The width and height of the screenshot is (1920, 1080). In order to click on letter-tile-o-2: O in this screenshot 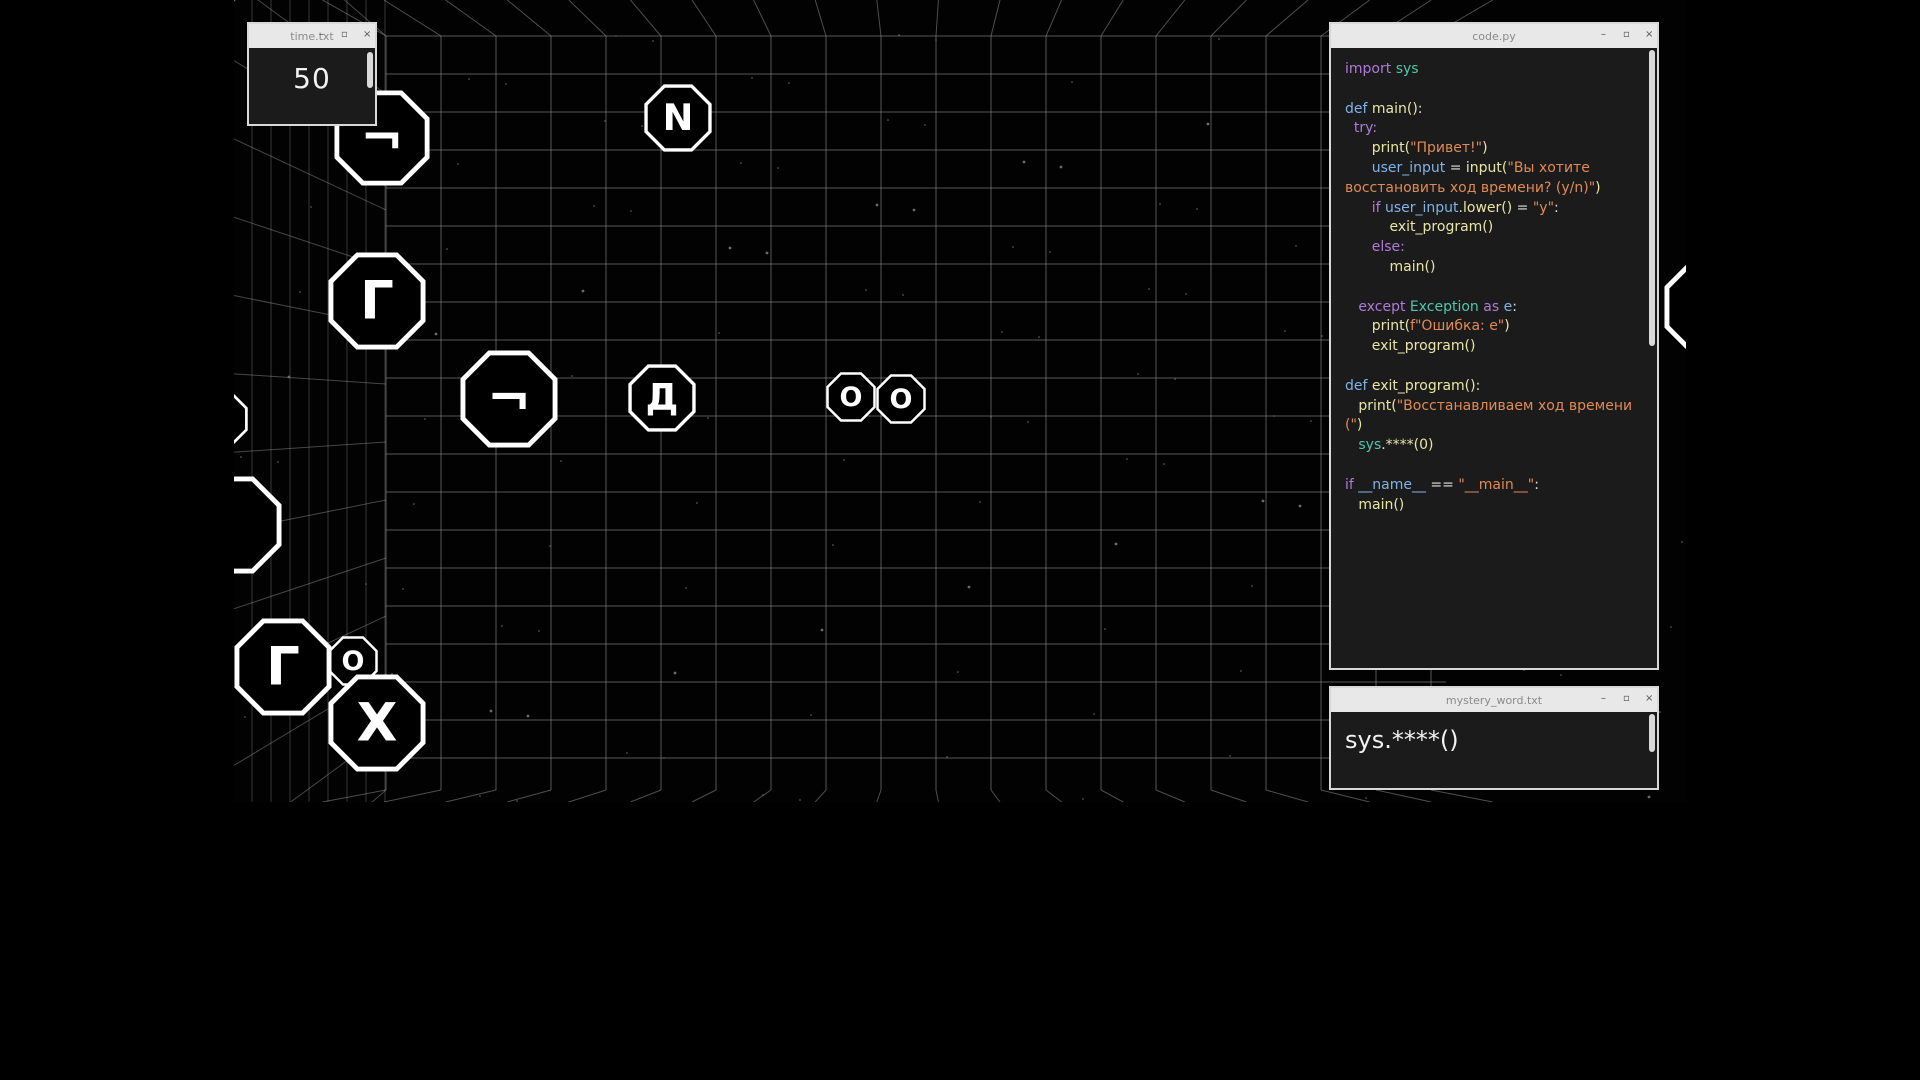, I will do `click(901, 399)`.